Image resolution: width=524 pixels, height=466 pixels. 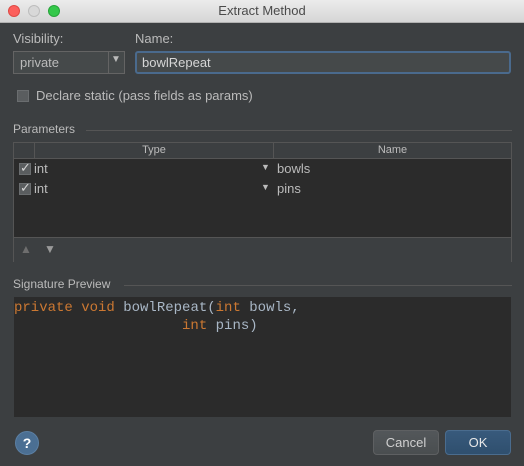 I want to click on visibility-value: private, so click(x=40, y=62).